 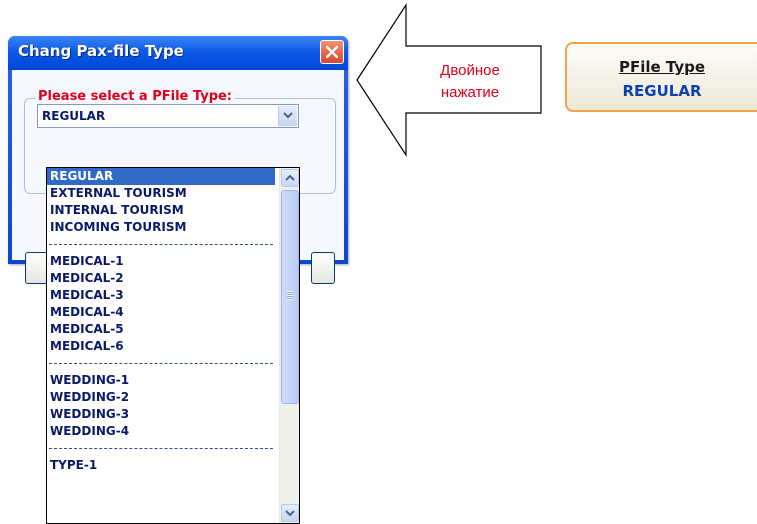 What do you see at coordinates (161, 278) in the screenshot?
I see `list-item-medical-2: MEDICAL-2` at bounding box center [161, 278].